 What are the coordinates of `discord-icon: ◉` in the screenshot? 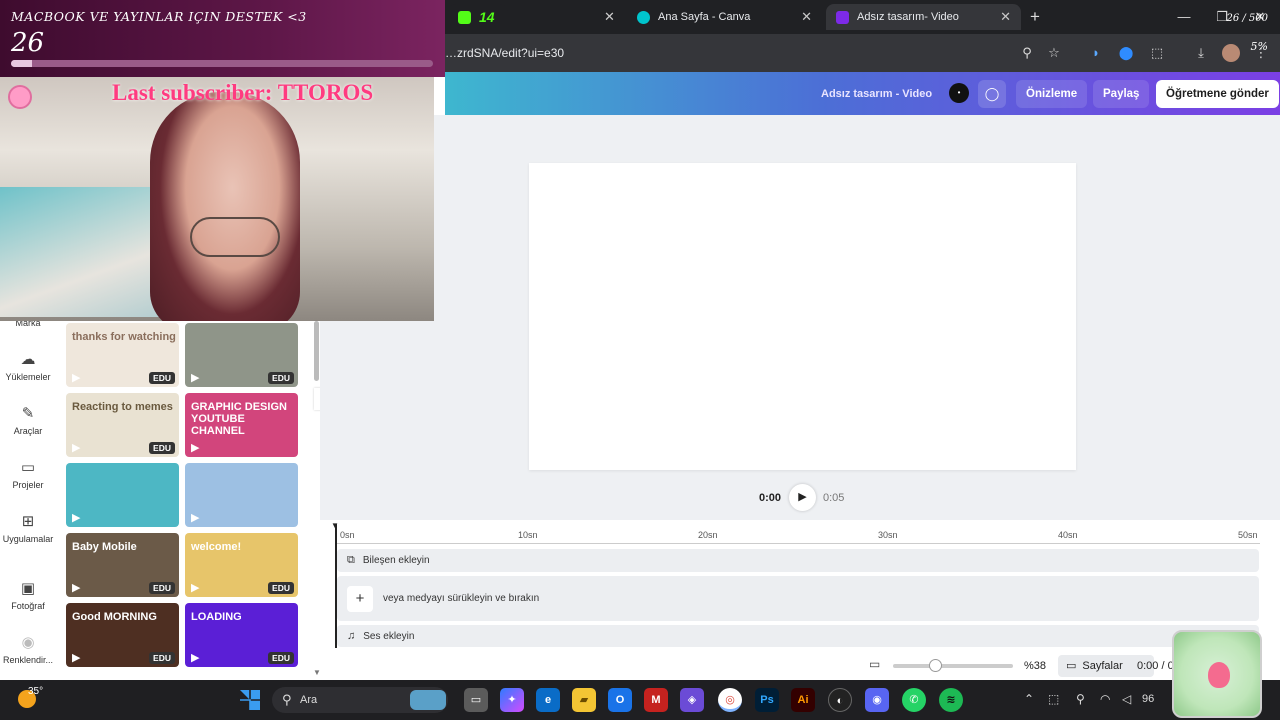 It's located at (877, 700).